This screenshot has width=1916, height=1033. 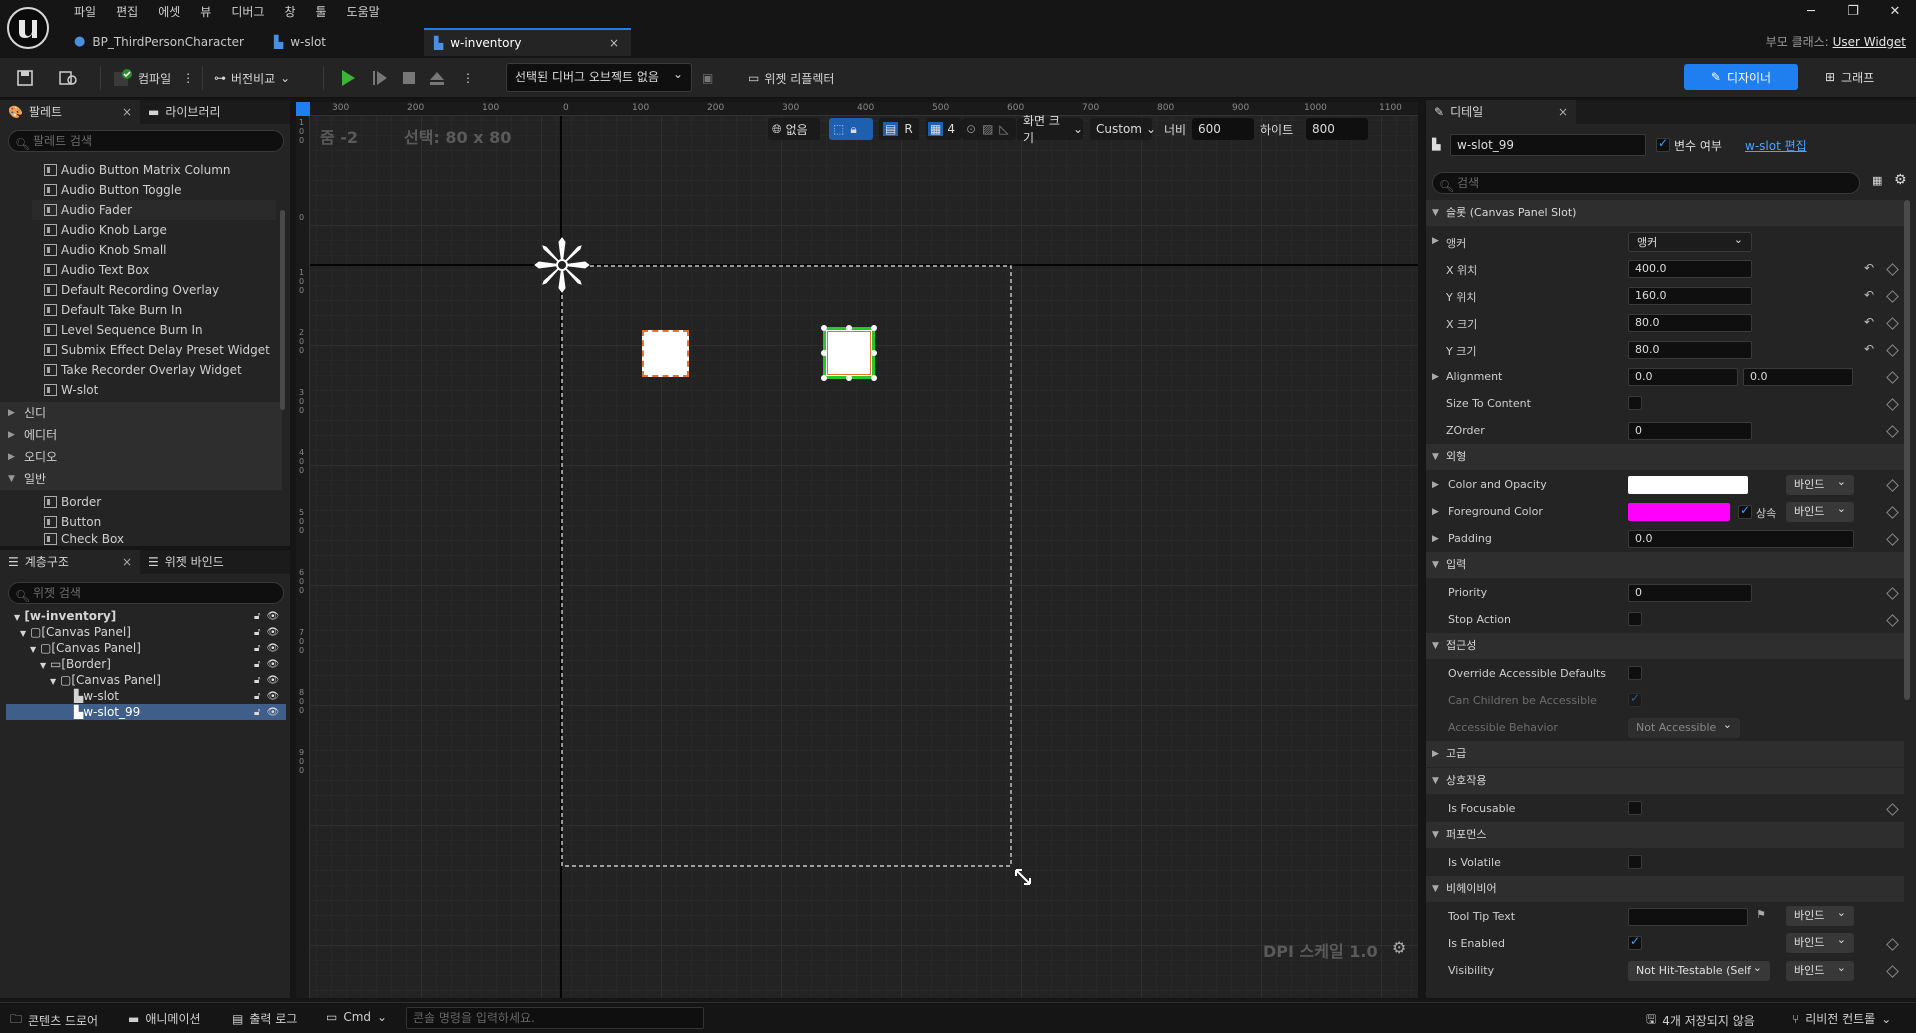 I want to click on size-to-content-checkbox, so click(x=1635, y=403).